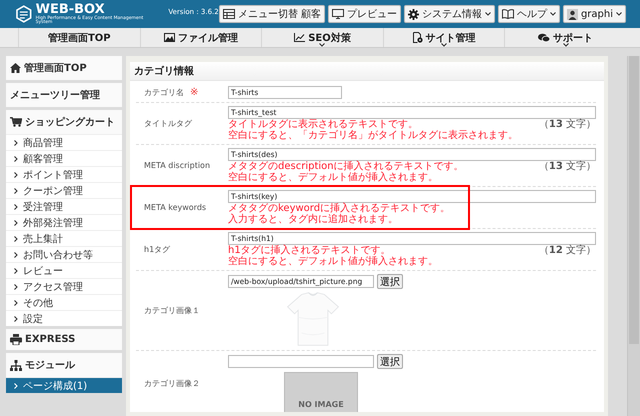 The height and width of the screenshot is (416, 640). What do you see at coordinates (64, 270) in the screenshot?
I see `sidebar-item: レビュー` at bounding box center [64, 270].